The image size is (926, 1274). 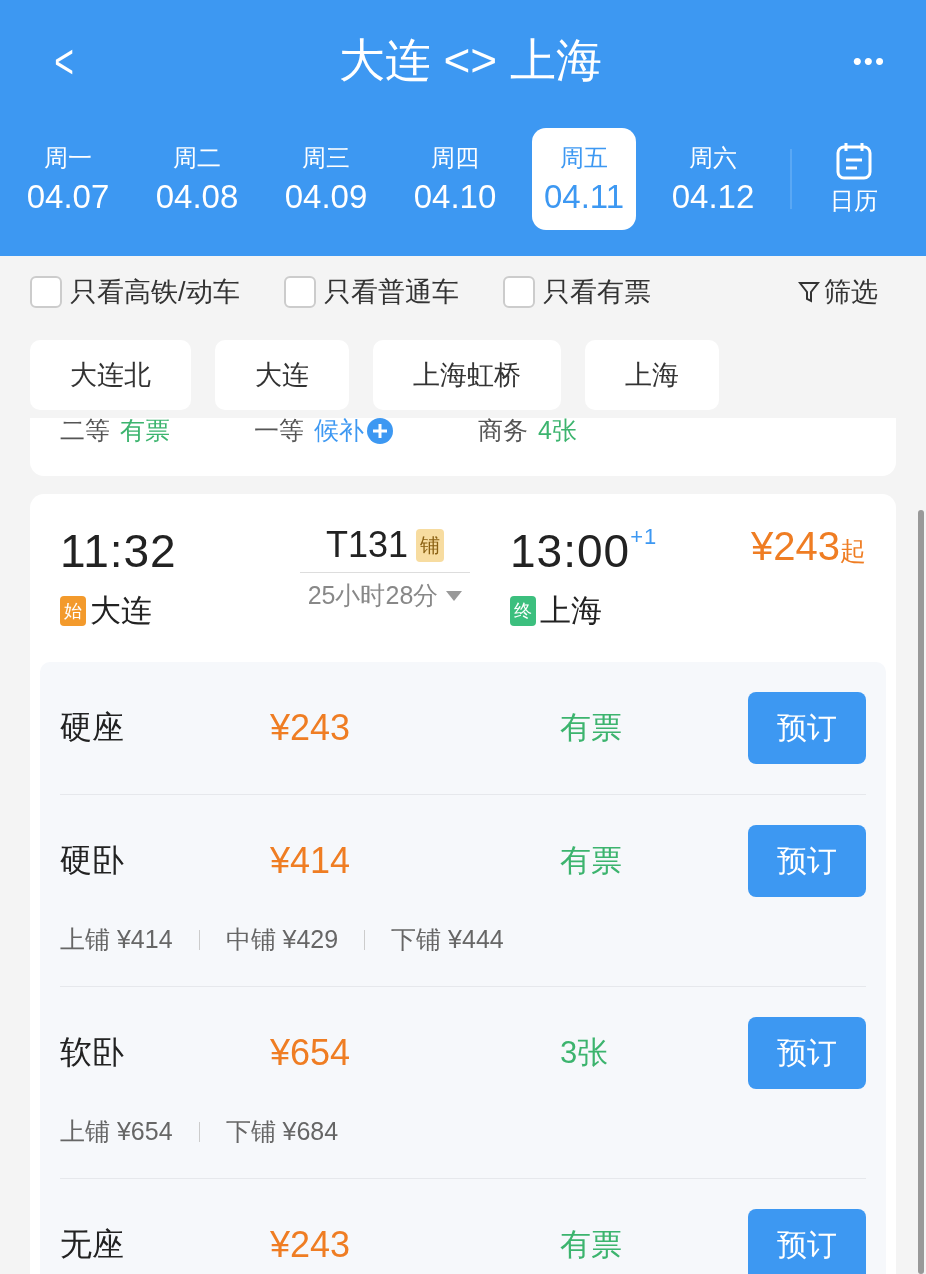 I want to click on seat-price: ¥654, so click(x=311, y=1053).